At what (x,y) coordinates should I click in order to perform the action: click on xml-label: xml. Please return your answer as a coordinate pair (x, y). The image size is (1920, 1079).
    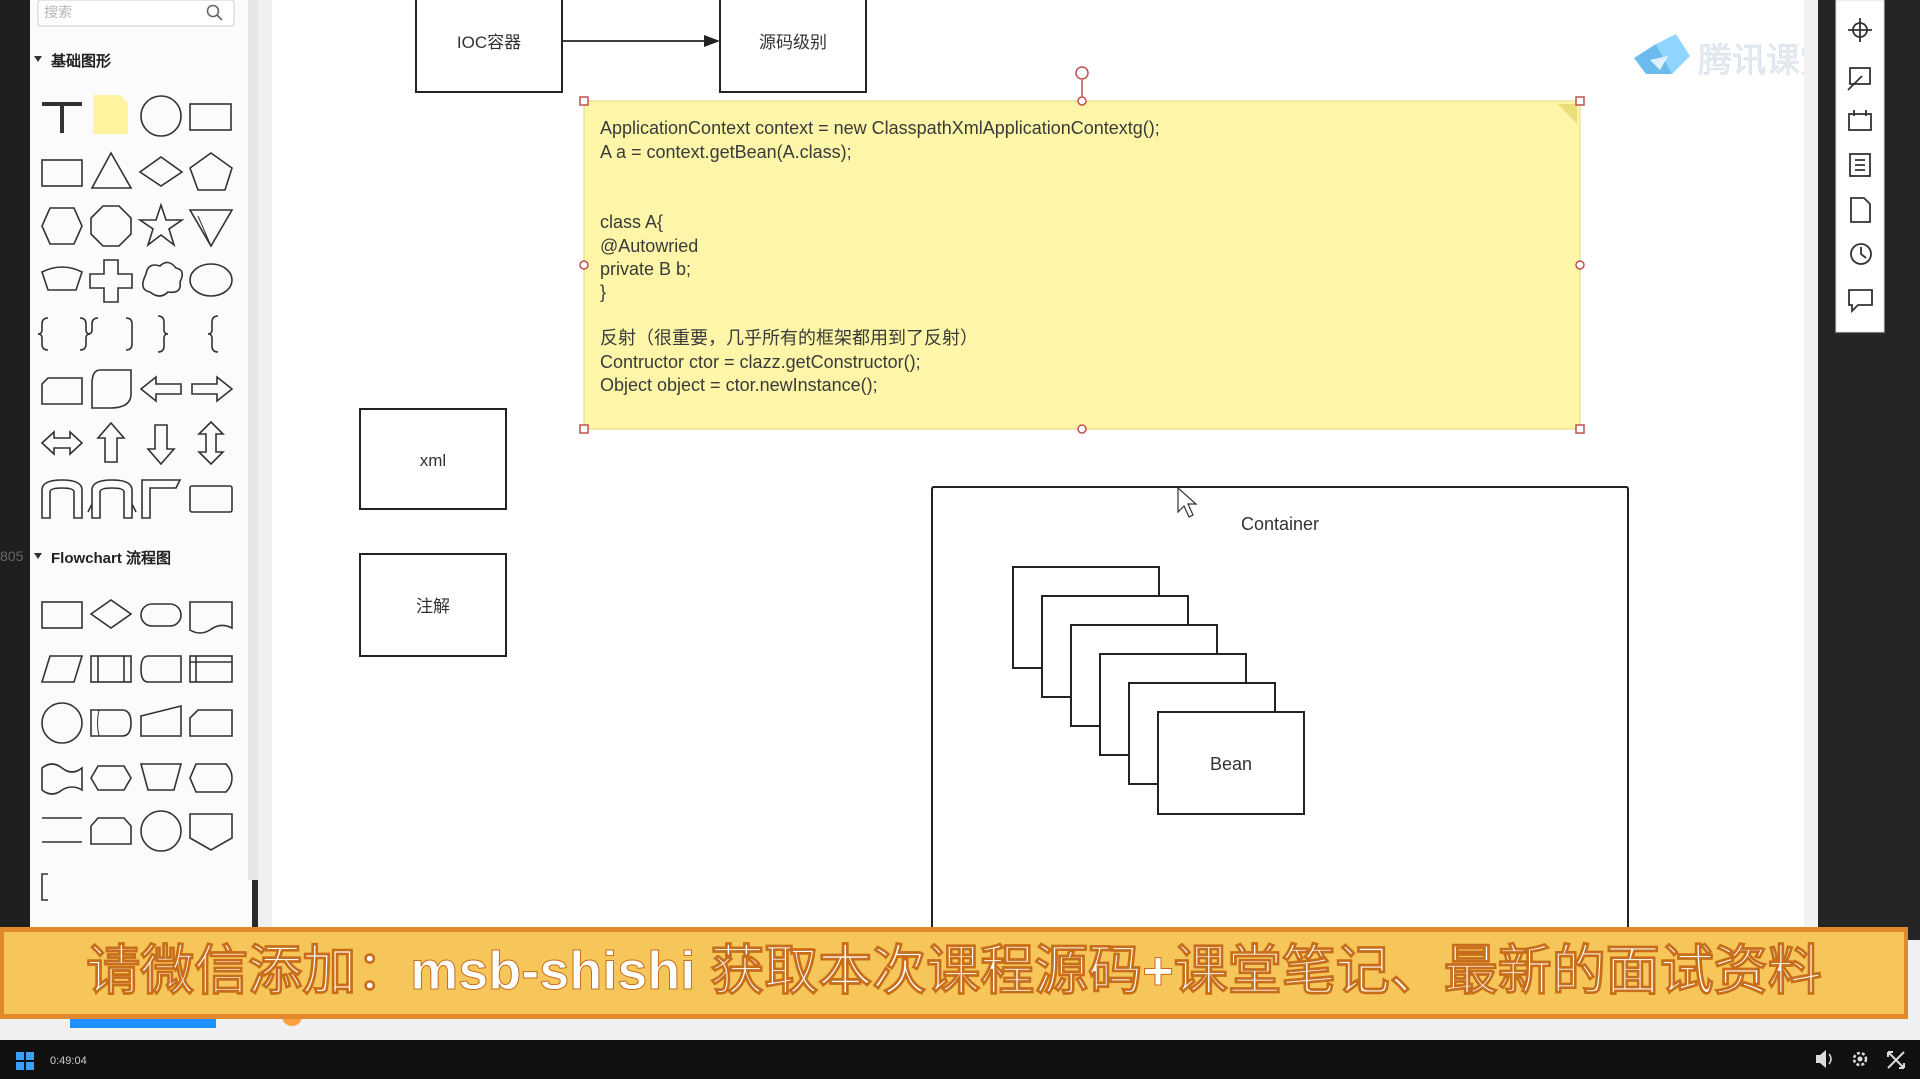
    Looking at the image, I should click on (433, 460).